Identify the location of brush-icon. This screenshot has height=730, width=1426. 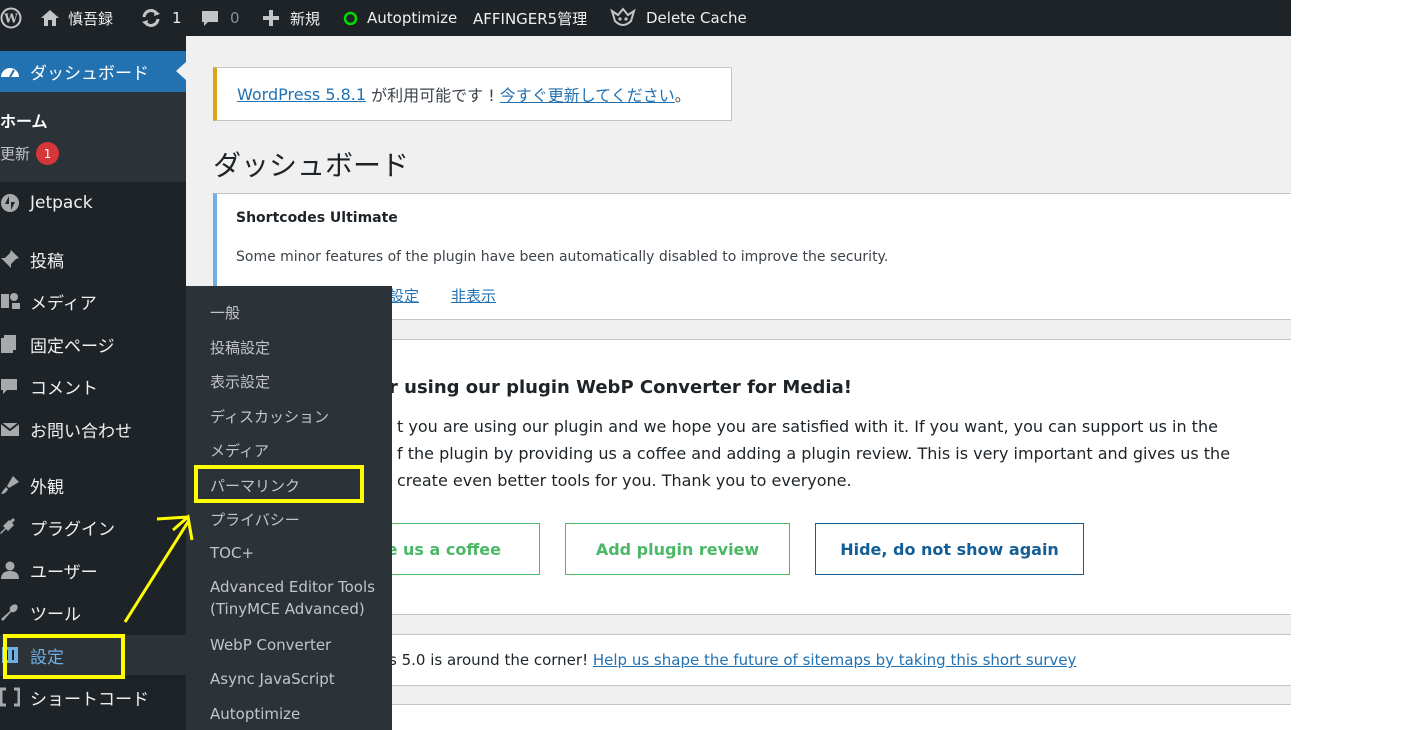
(15, 485).